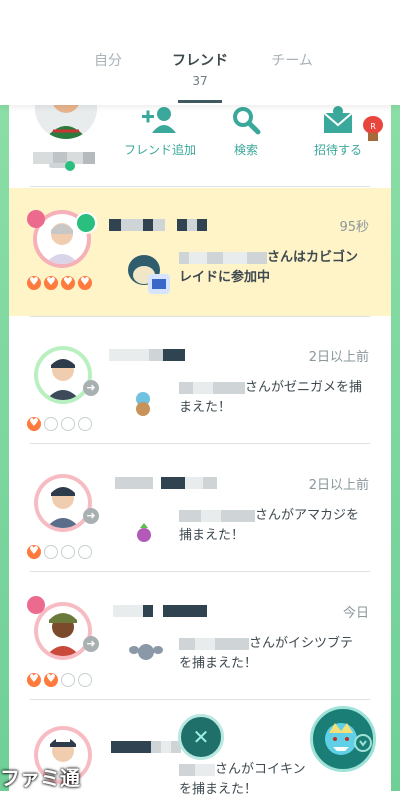 Image resolution: width=400 pixels, height=800 pixels. I want to click on balloon-icon: R, so click(373, 130).